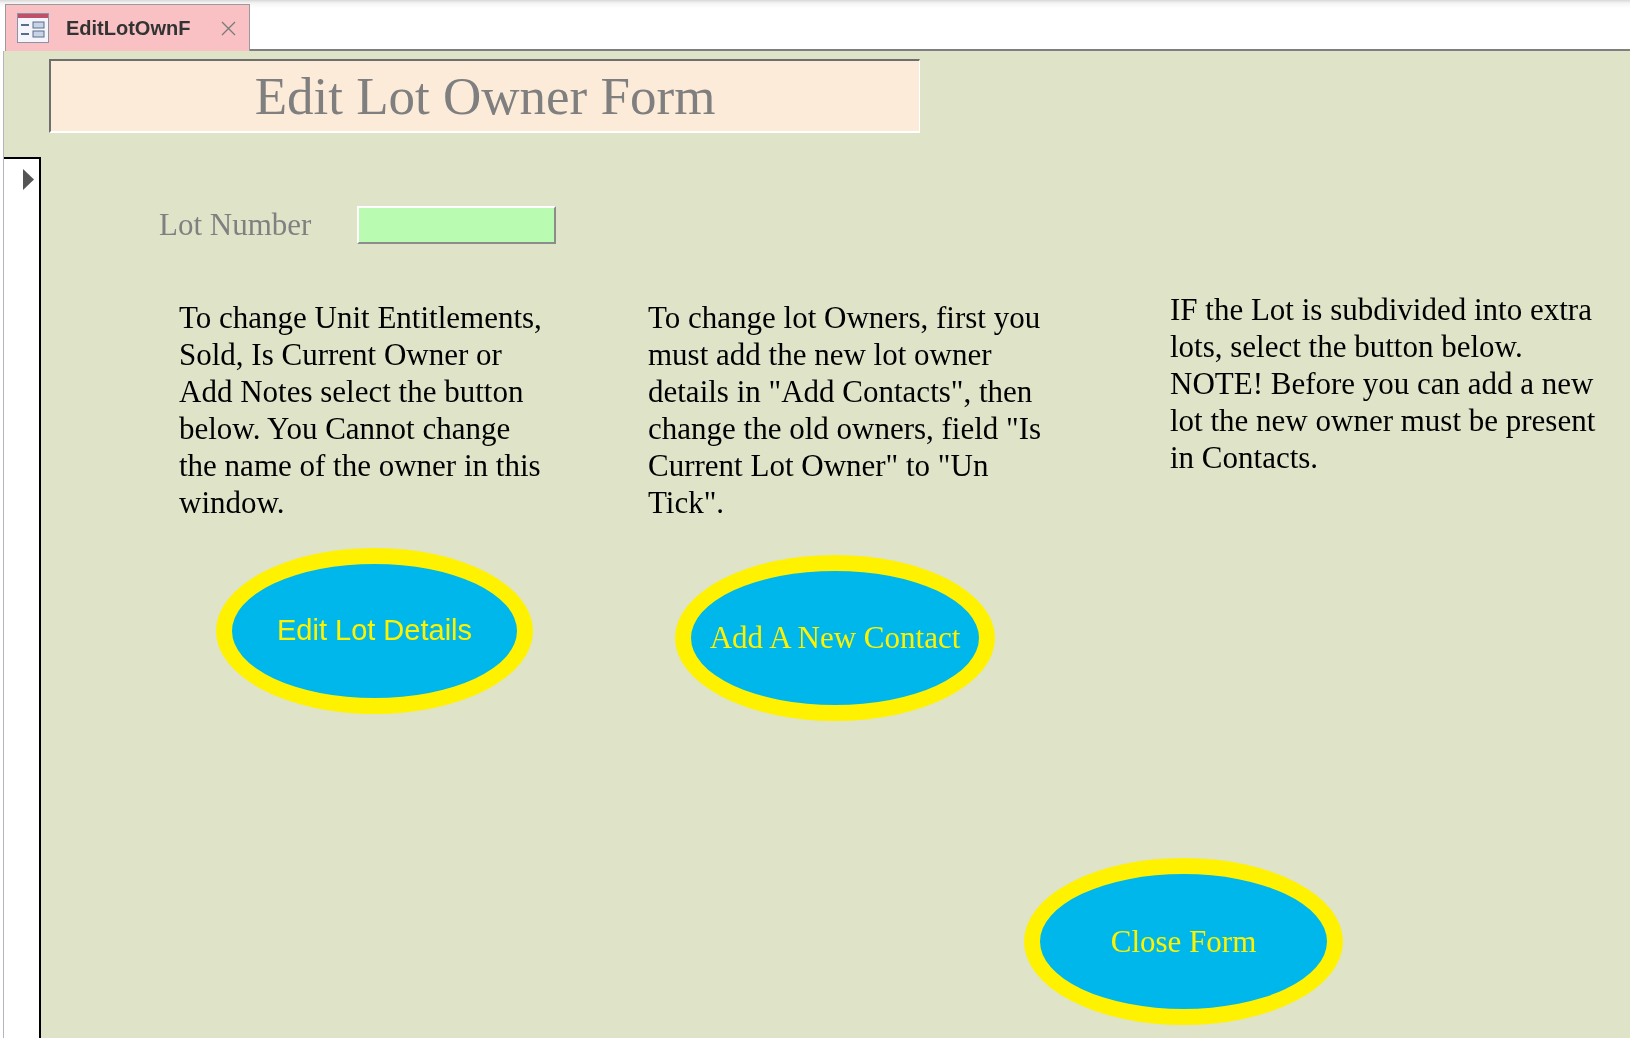  Describe the element at coordinates (361, 409) in the screenshot. I see `instruction-text: To change Unit Entitlements, Sold, Is Current Owner or Add Notes select the button below. You Cannot change the name of the owner in this window.` at that location.